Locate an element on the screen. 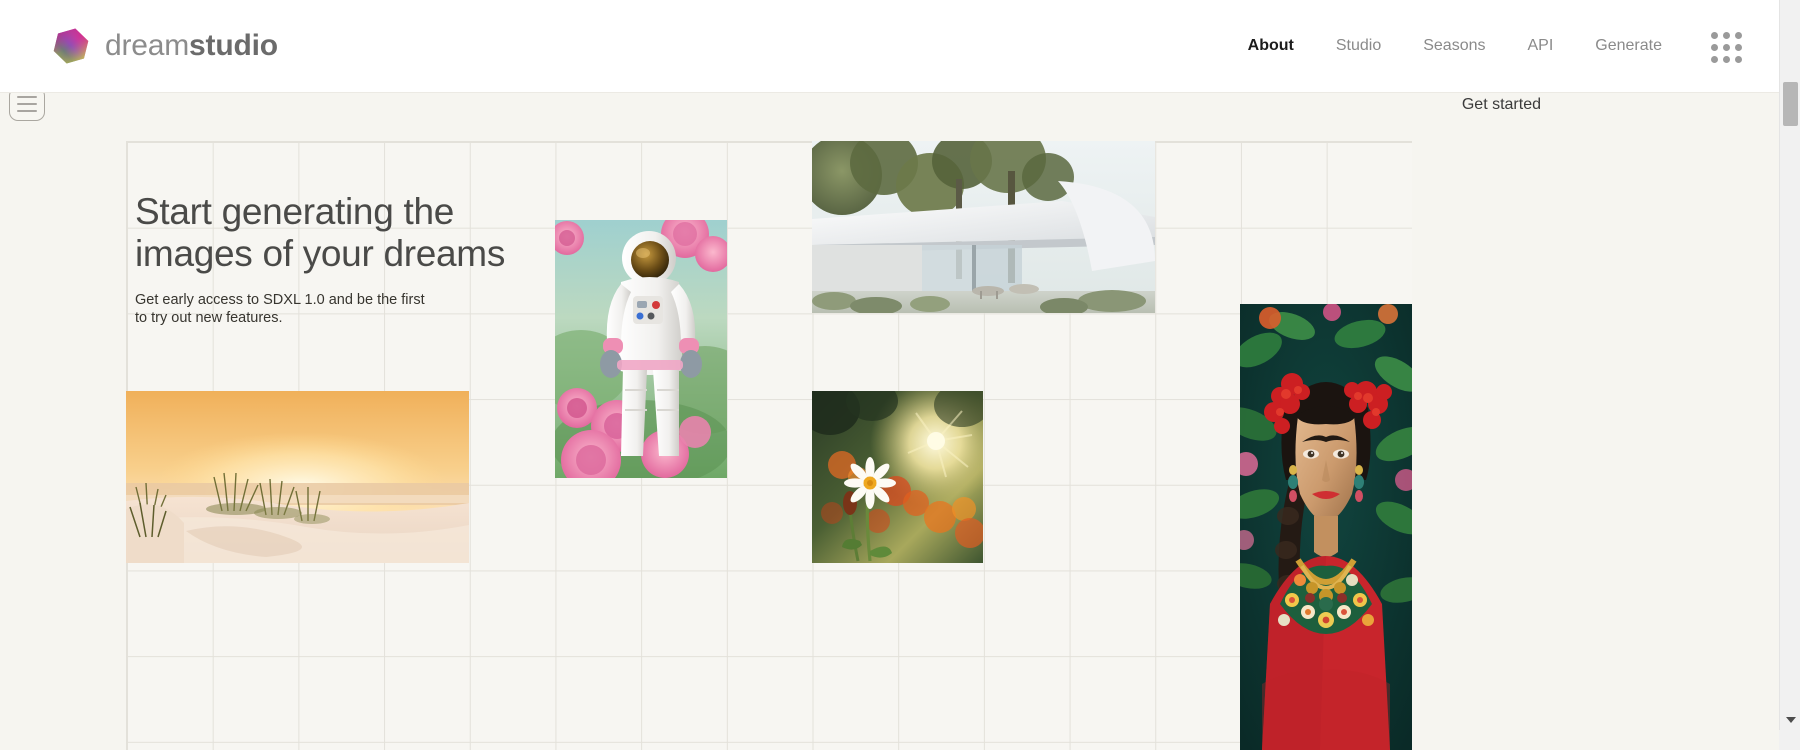 This screenshot has width=1800, height=750. main-nav: About Studio Seasons API Generate is located at coordinates (1492, 46).